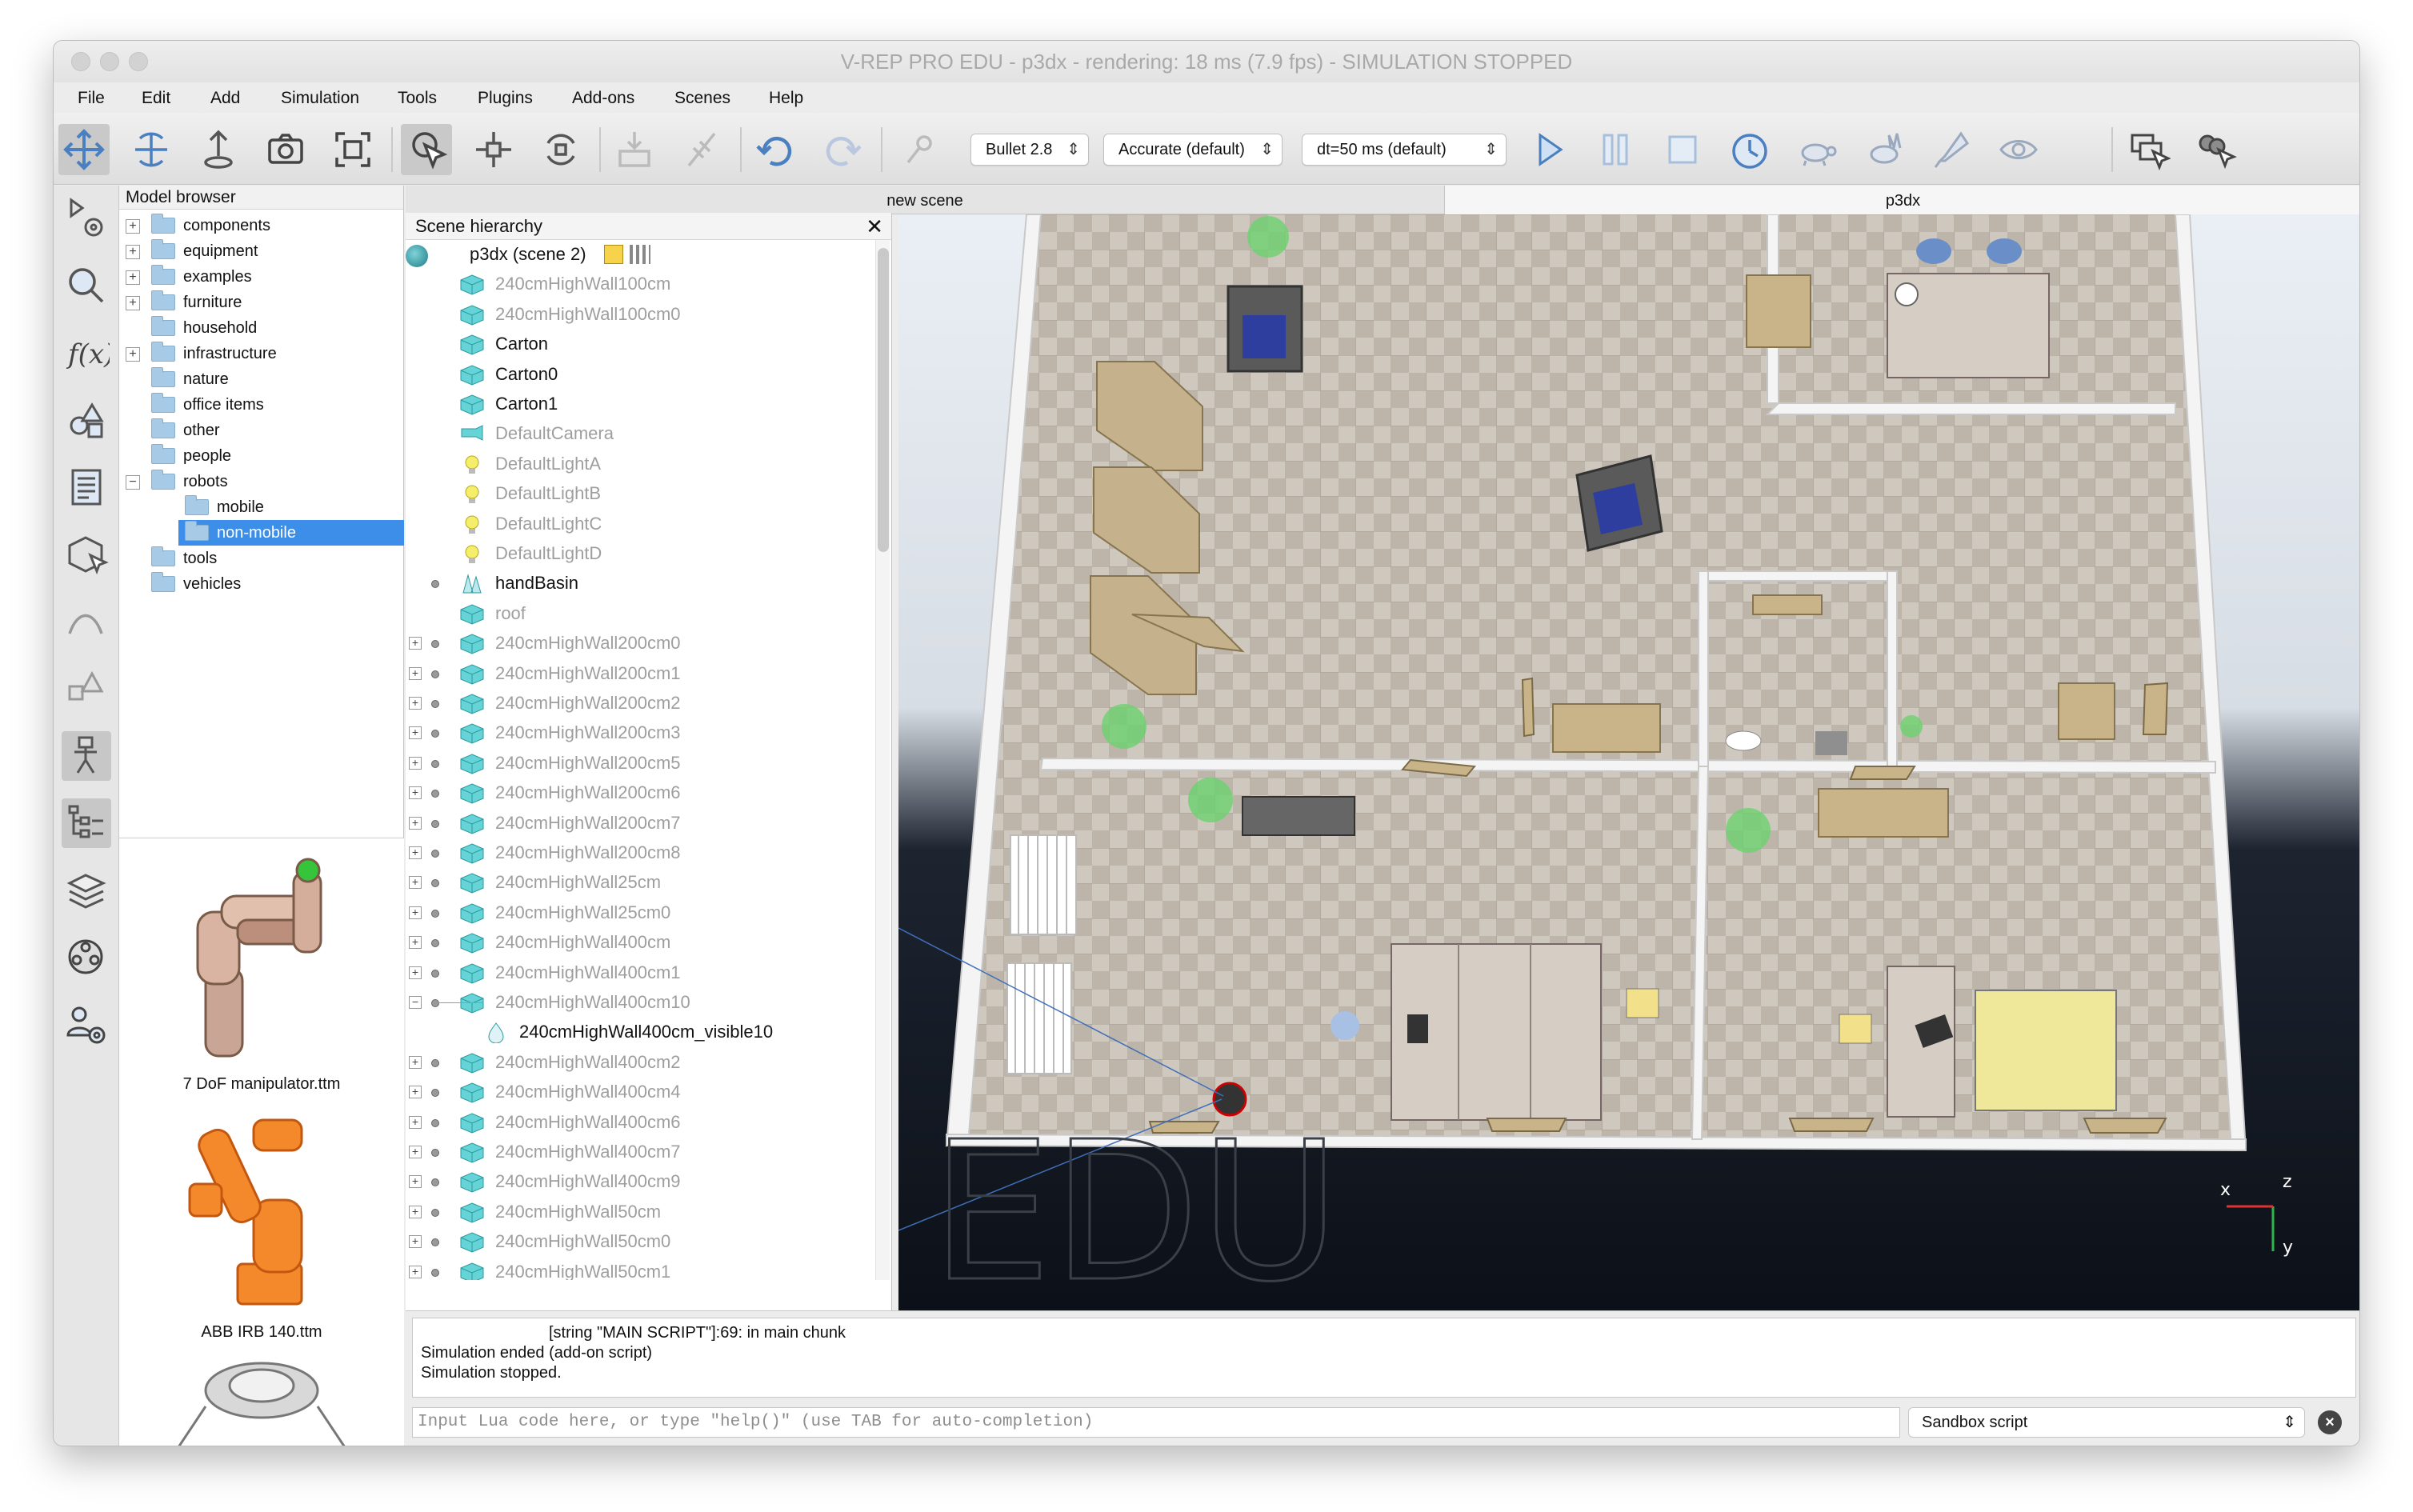 Image resolution: width=2413 pixels, height=1512 pixels. What do you see at coordinates (352, 149) in the screenshot?
I see `fit-to-view-button` at bounding box center [352, 149].